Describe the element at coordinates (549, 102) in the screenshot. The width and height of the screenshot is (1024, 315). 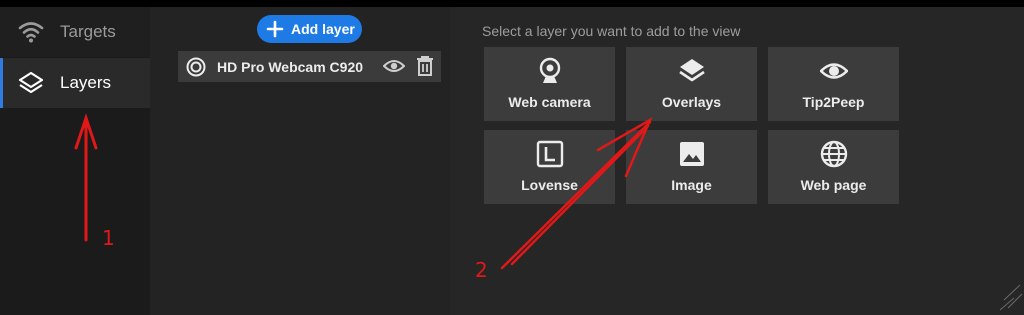
I see `tile-label: Web camera` at that location.